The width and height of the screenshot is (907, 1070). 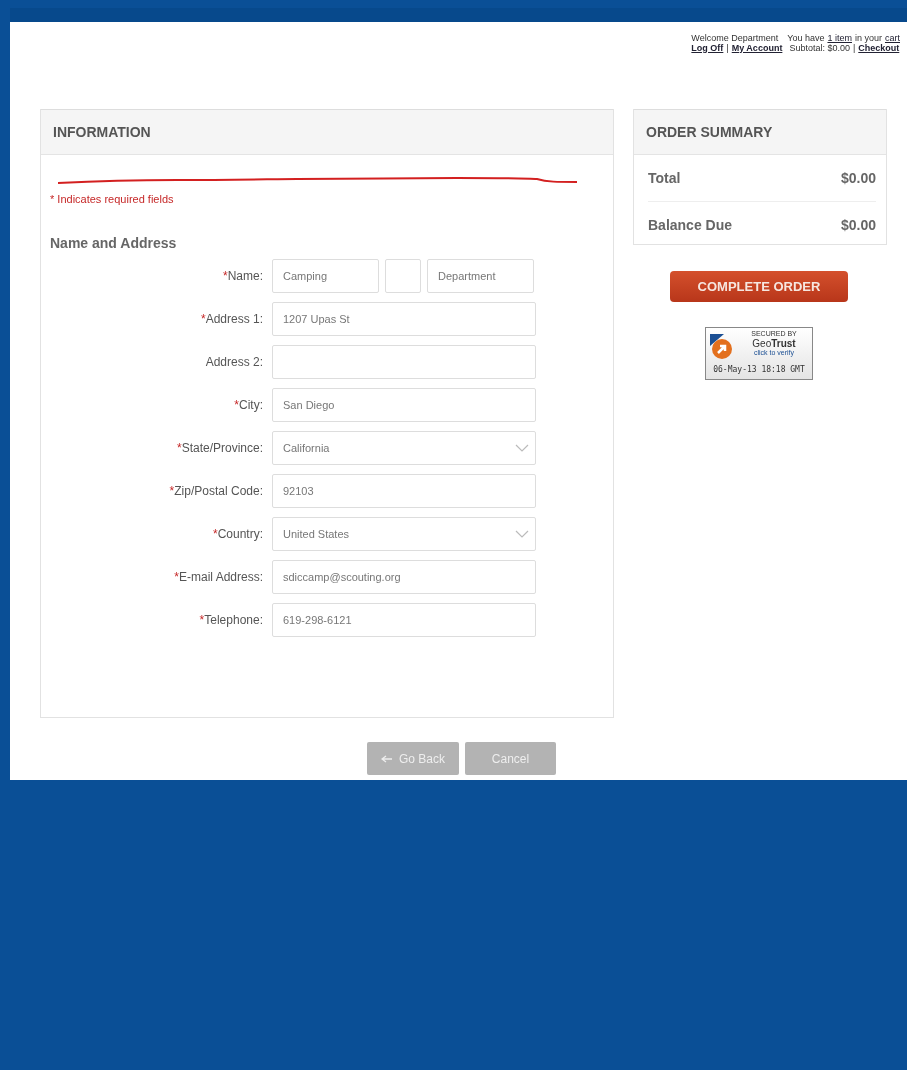 What do you see at coordinates (759, 370) in the screenshot?
I see `badge-date: 06-May-13 18:18 GMT` at bounding box center [759, 370].